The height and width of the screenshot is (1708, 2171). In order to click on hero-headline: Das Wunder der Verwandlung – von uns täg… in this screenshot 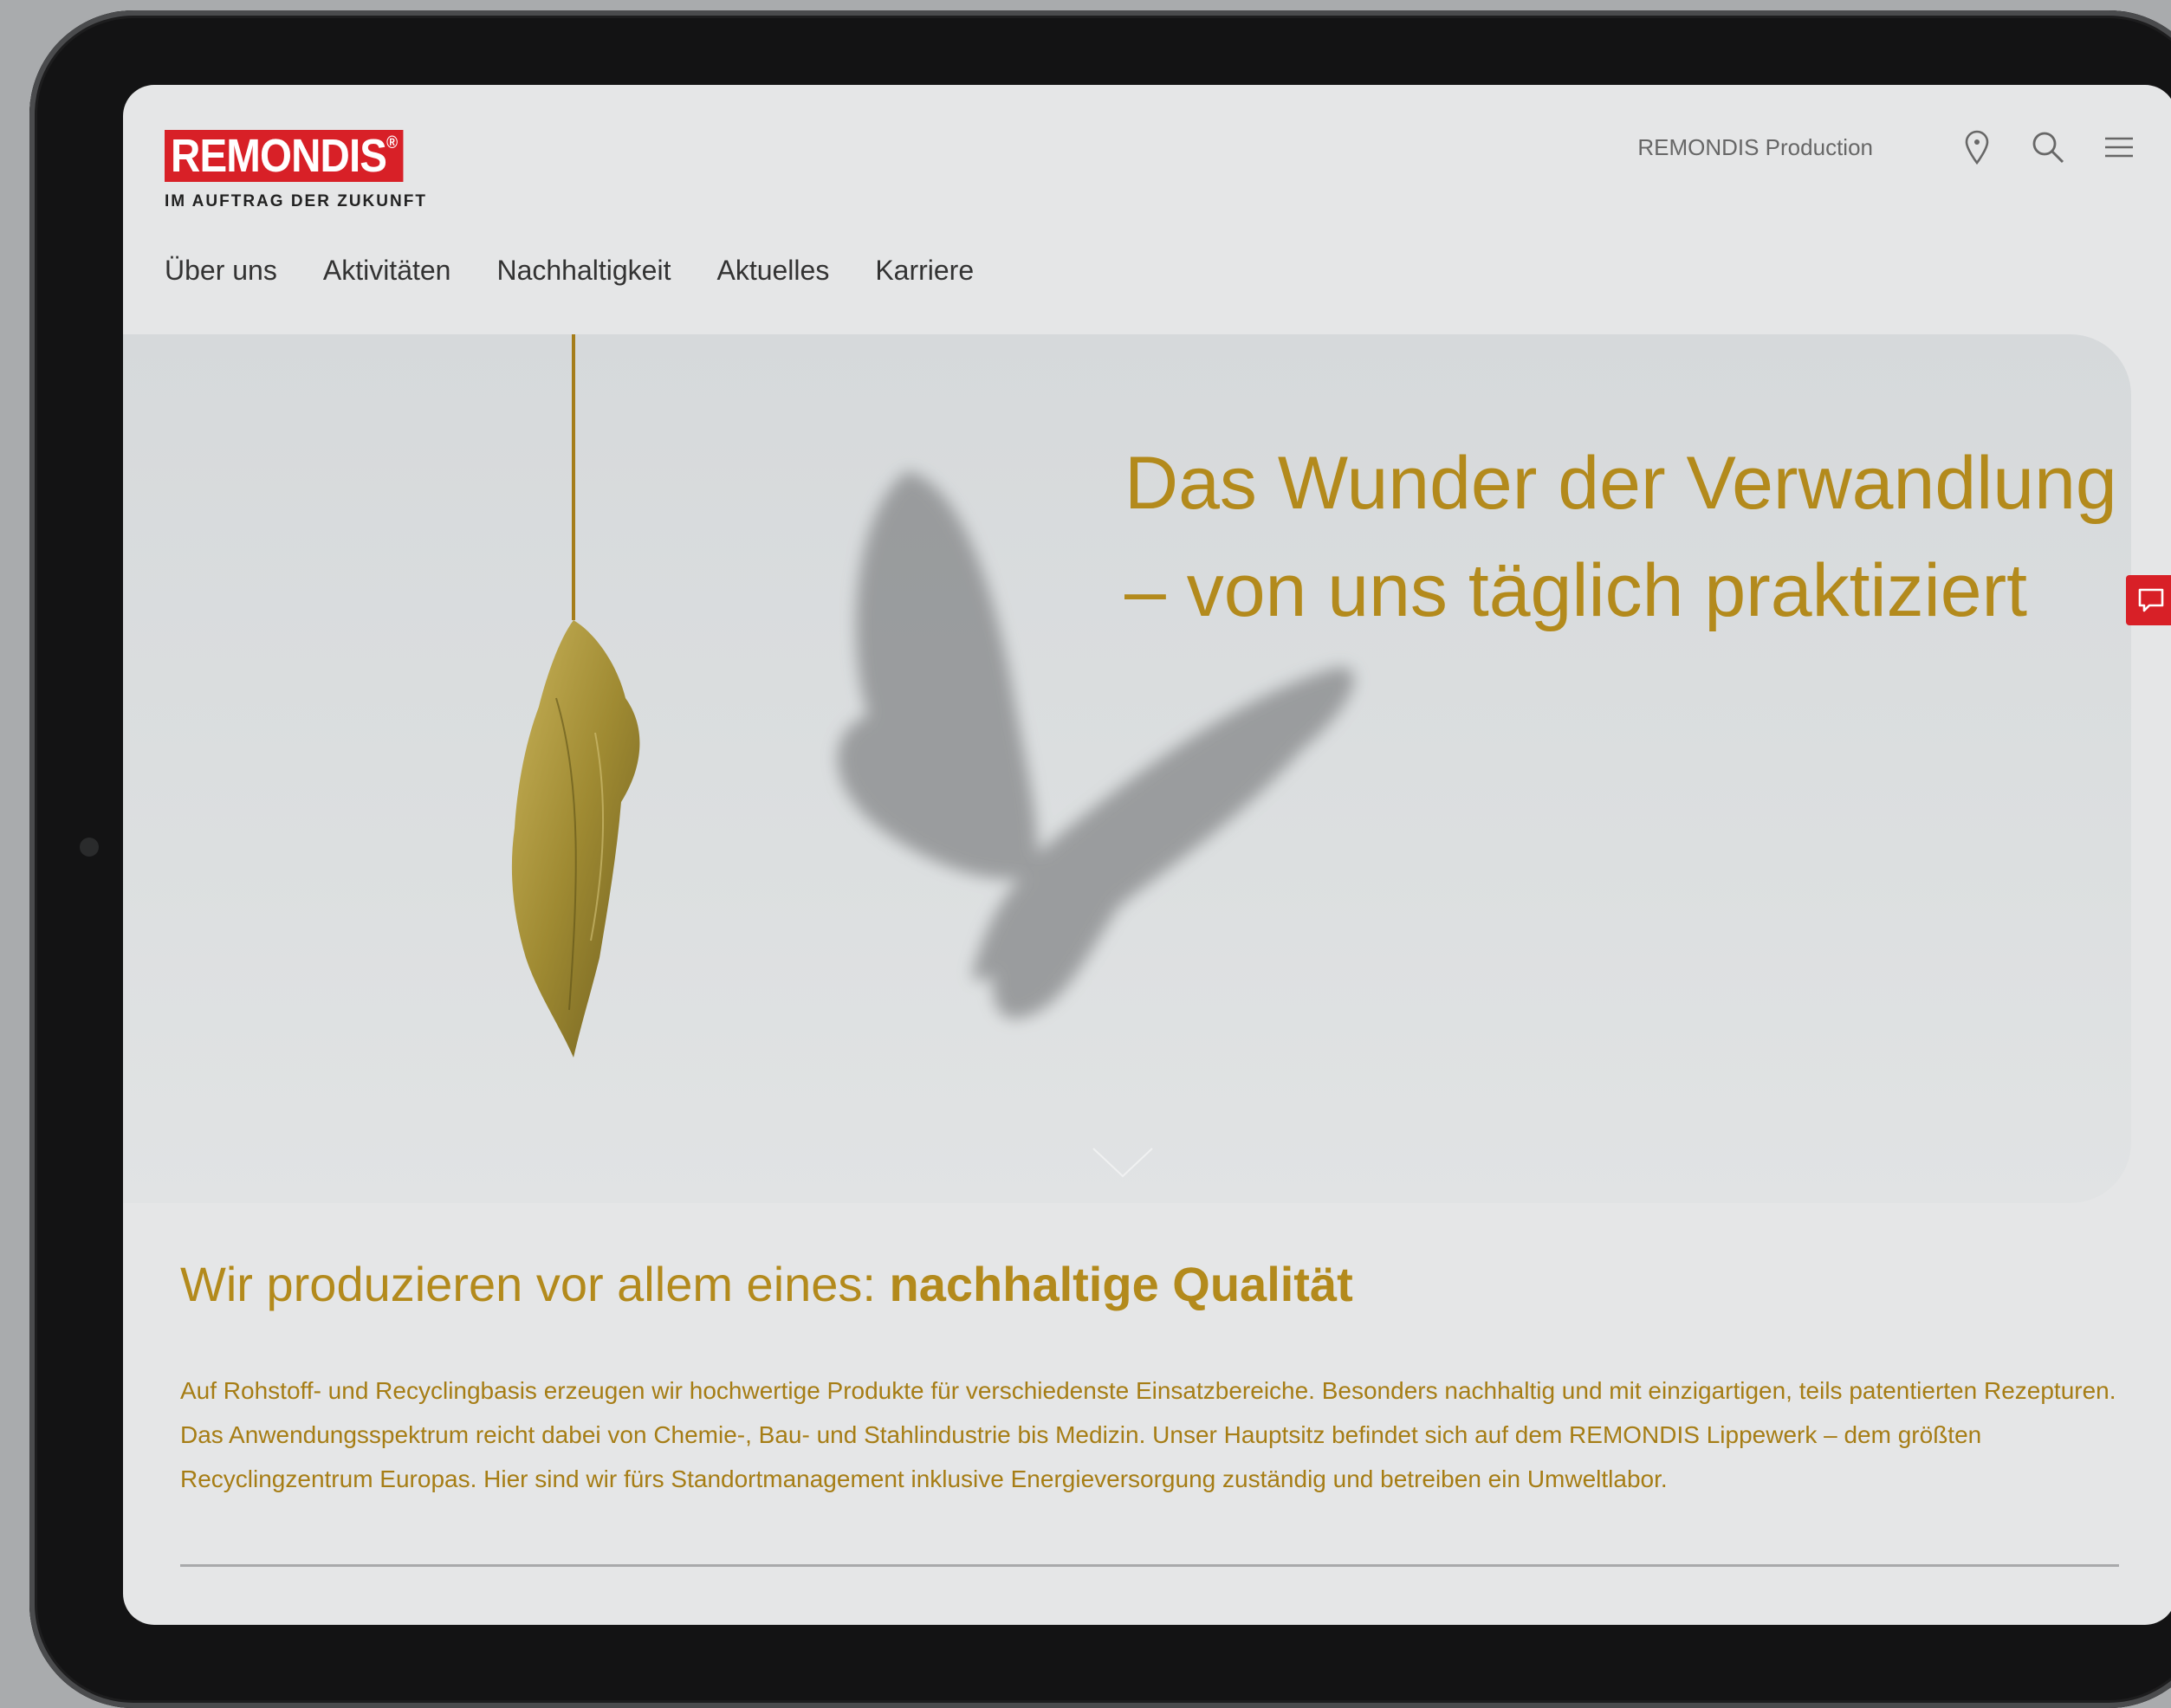, I will do `click(1621, 537)`.